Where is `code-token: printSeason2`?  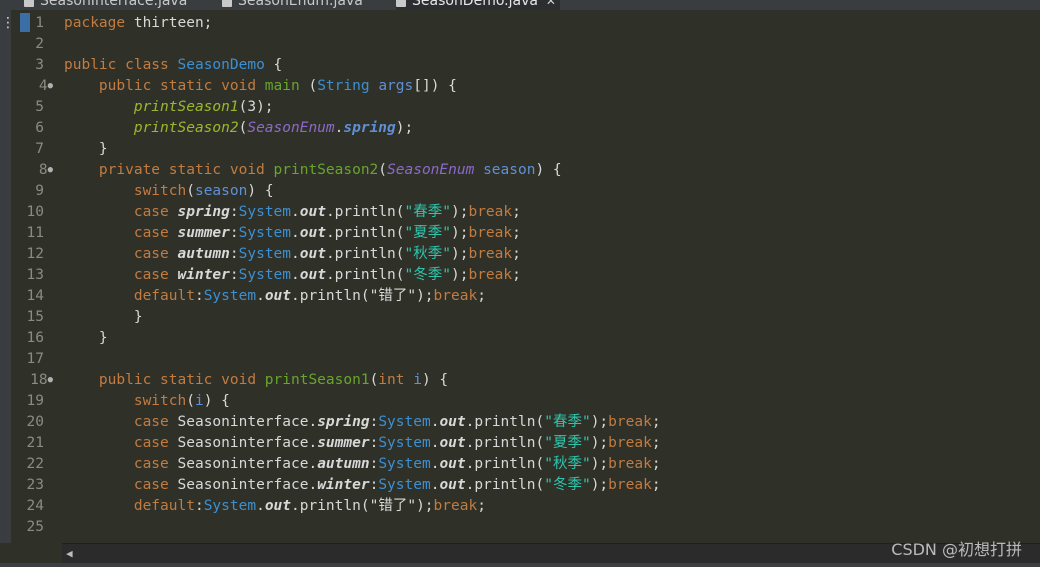 code-token: printSeason2 is located at coordinates (326, 170).